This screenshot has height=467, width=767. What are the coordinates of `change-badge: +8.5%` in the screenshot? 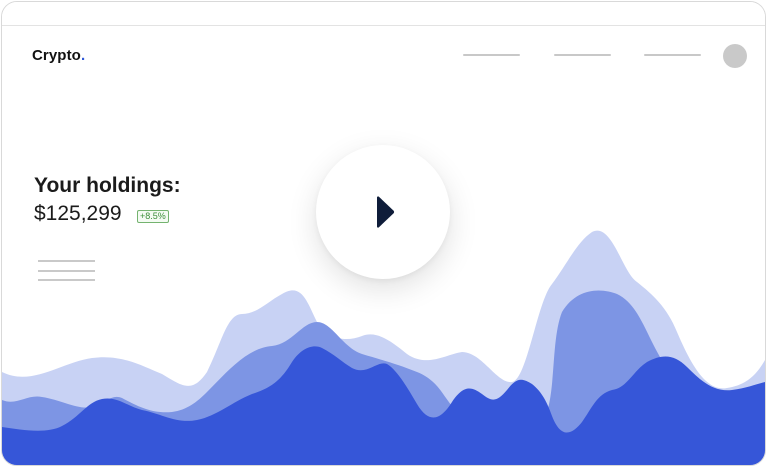 It's located at (153, 216).